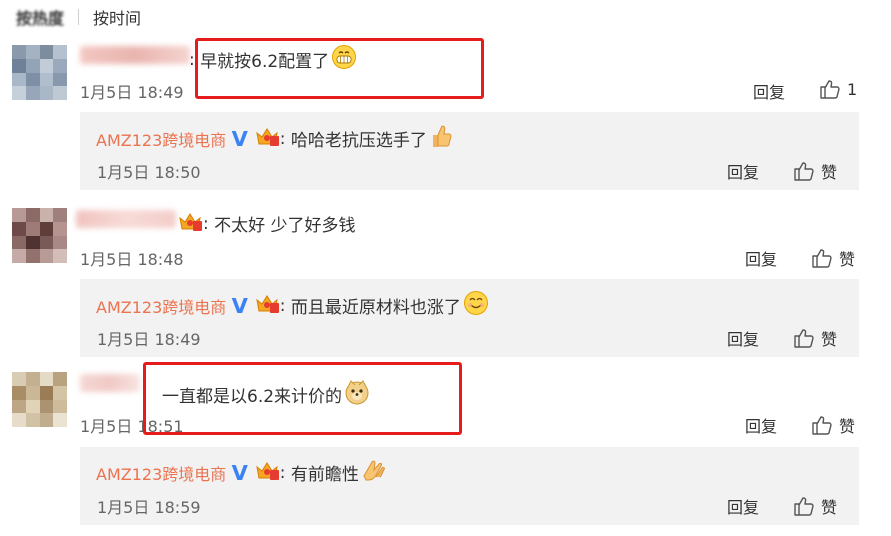 Image resolution: width=891 pixels, height=536 pixels. Describe the element at coordinates (149, 339) in the screenshot. I see `reply-time: 1月5日 18:49` at that location.